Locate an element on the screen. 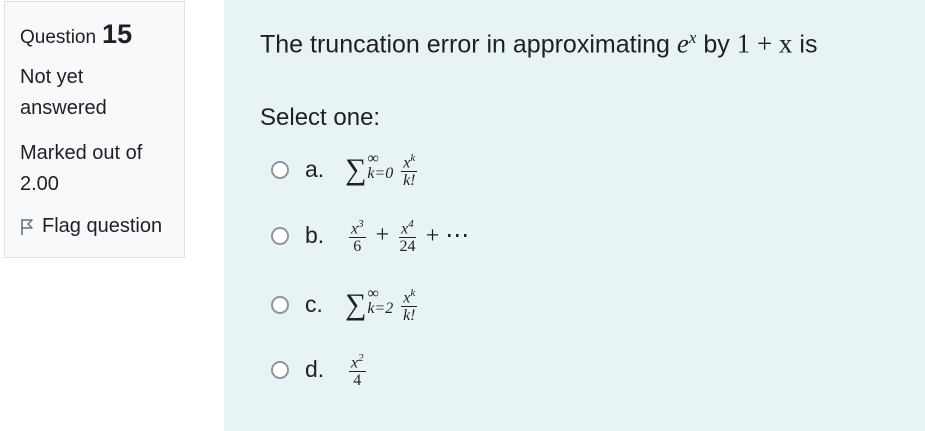 The height and width of the screenshot is (431, 925). question-text-mid: by is located at coordinates (716, 44).